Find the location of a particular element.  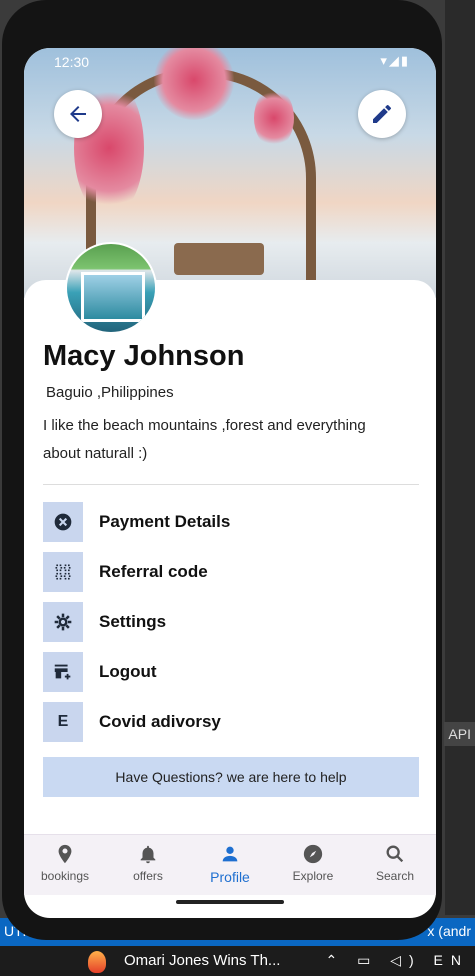

menu-label: Settings is located at coordinates (133, 621).